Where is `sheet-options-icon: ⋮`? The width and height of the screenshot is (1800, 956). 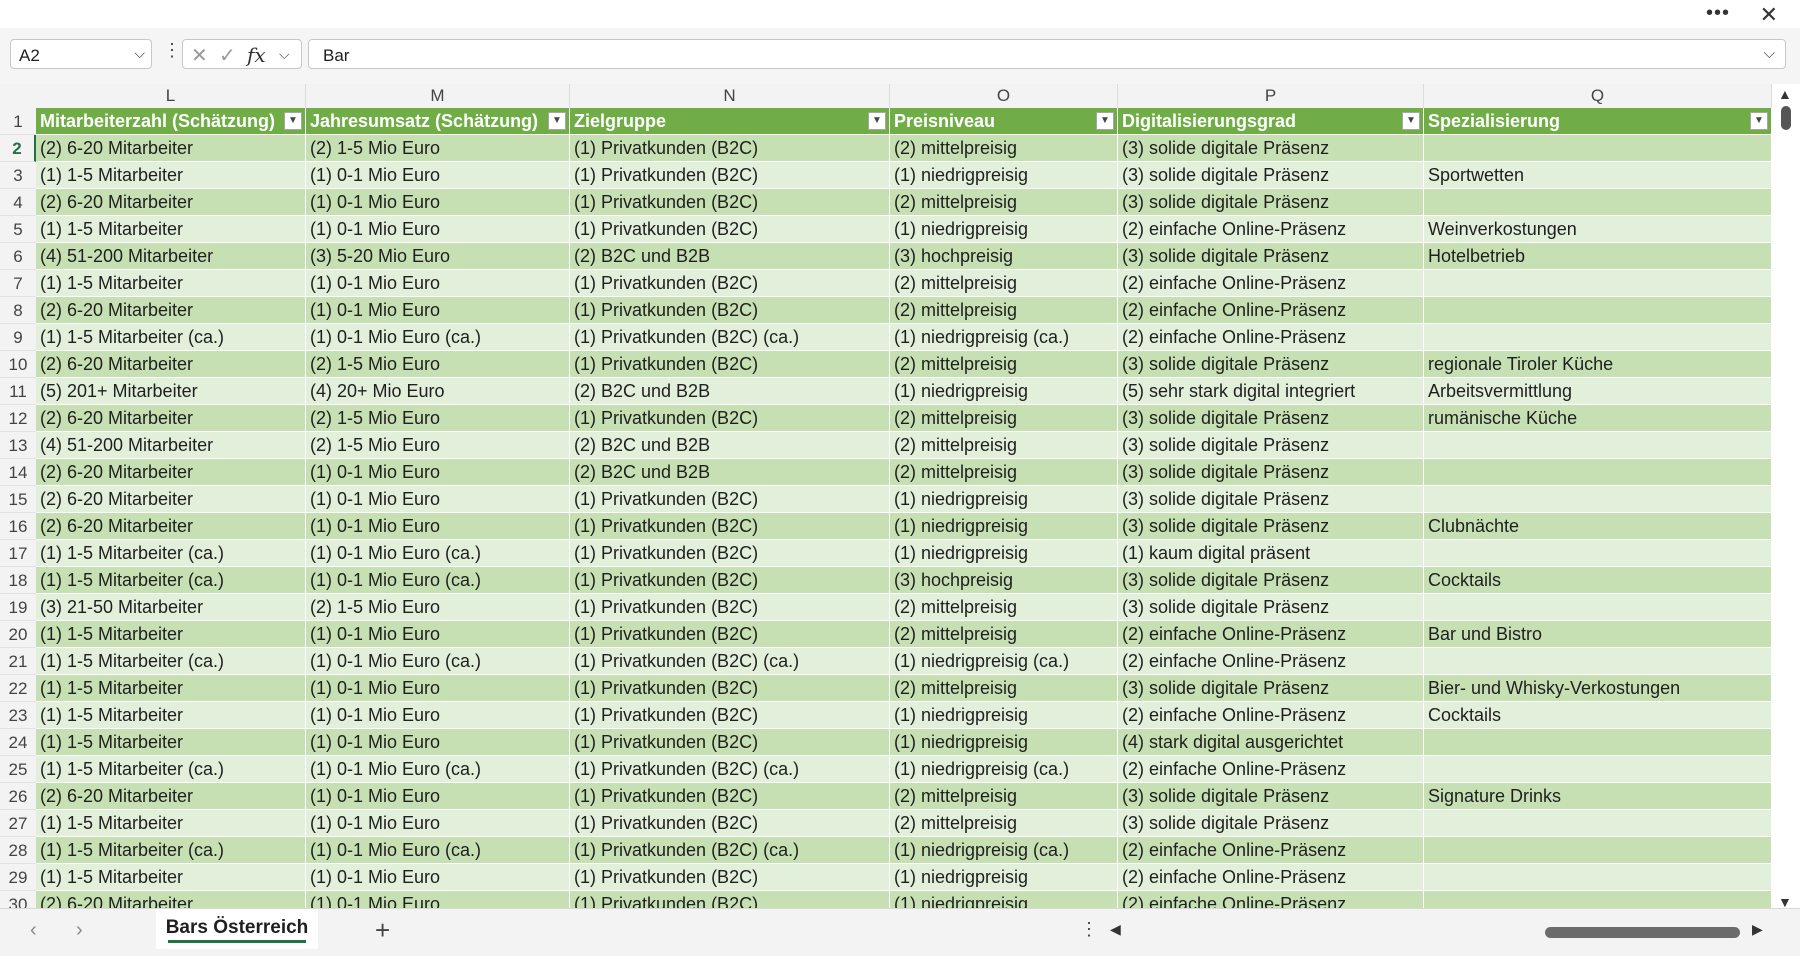
sheet-options-icon: ⋮ is located at coordinates (1089, 929).